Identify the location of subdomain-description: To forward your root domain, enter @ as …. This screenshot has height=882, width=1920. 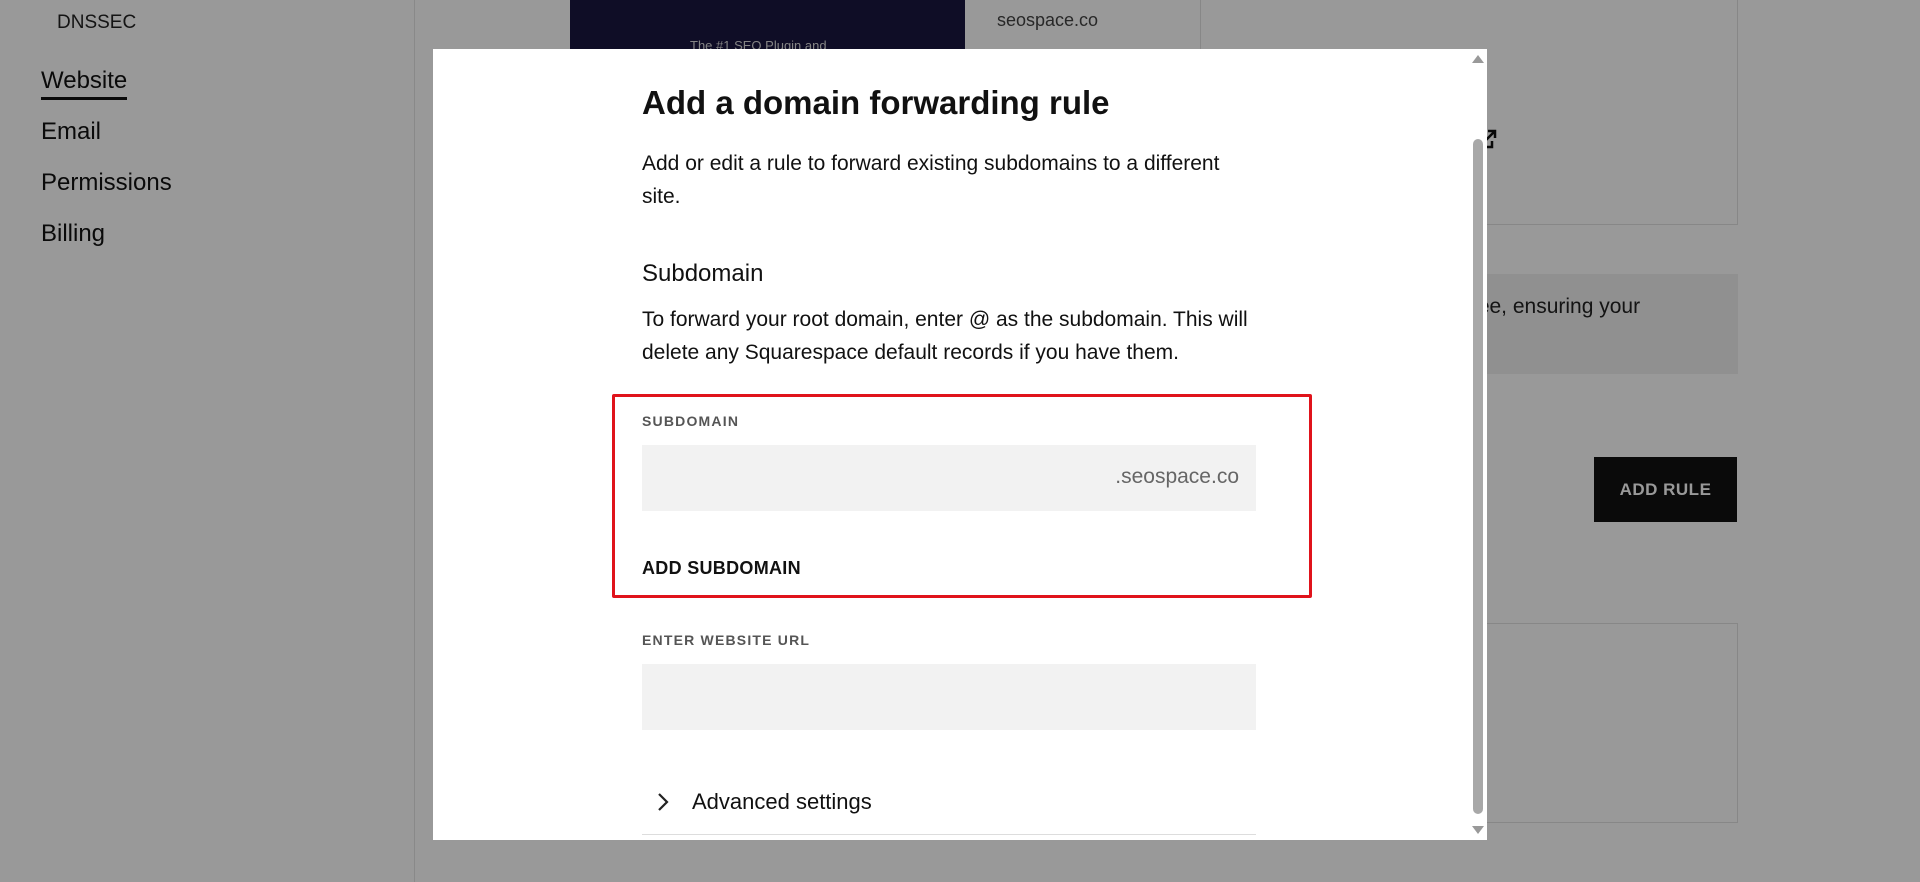
(945, 336).